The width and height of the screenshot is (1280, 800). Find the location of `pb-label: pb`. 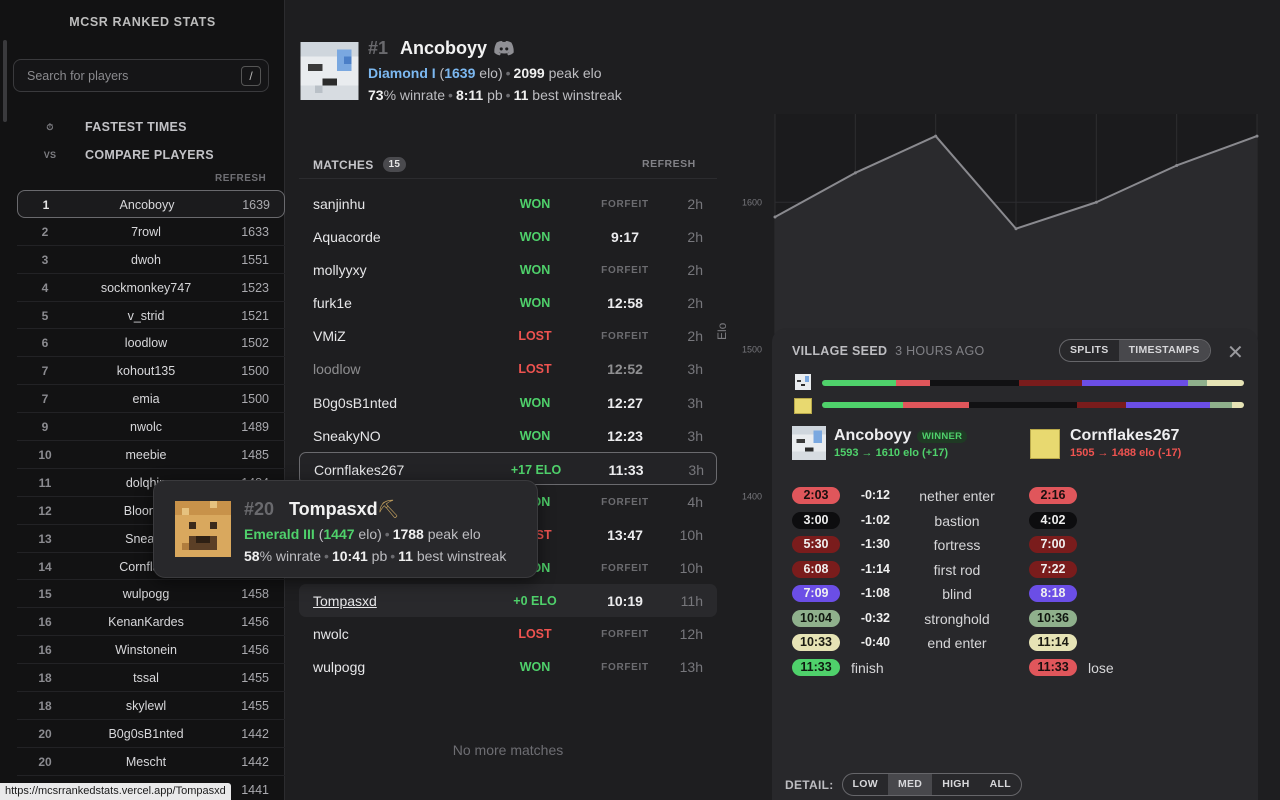

pb-label: pb is located at coordinates (379, 556).